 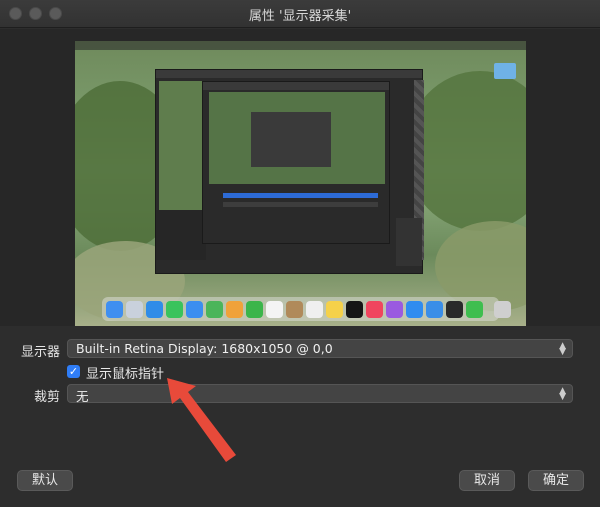 I want to click on display-select-value: Built-in Retina Display: 1680x1050 @ 0,0, so click(x=204, y=348).